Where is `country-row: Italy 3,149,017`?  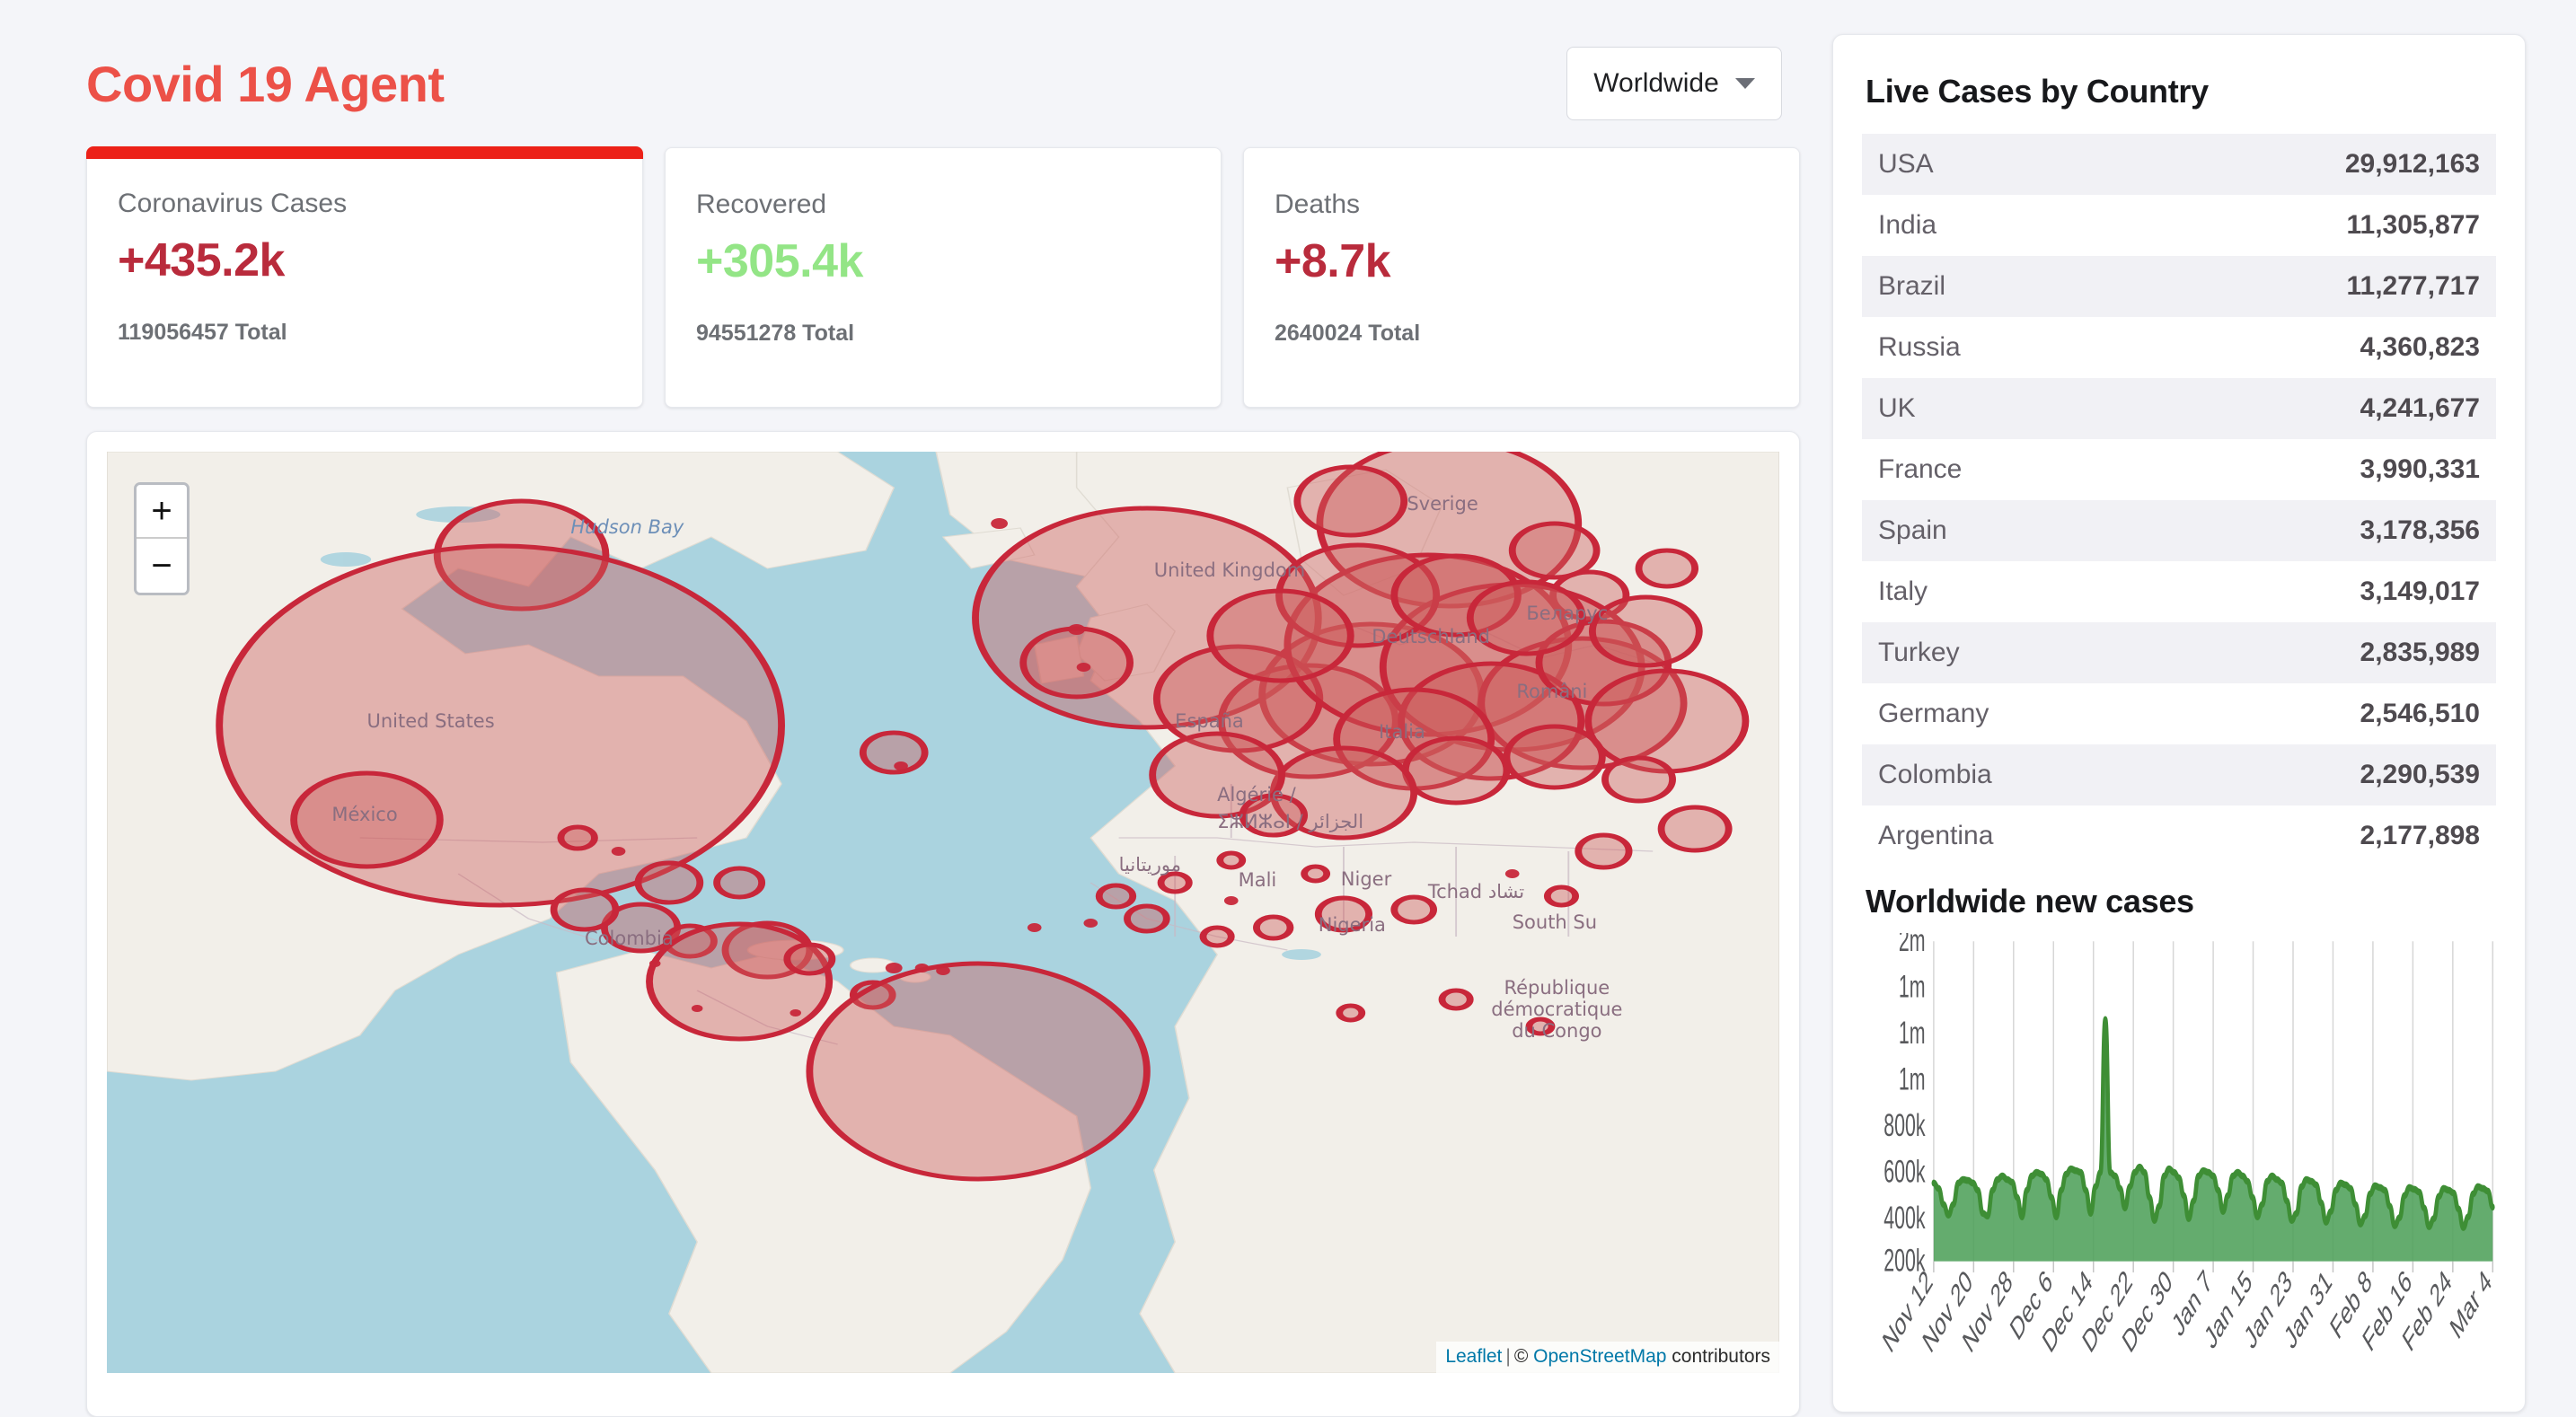
country-row: Italy 3,149,017 is located at coordinates (2179, 591).